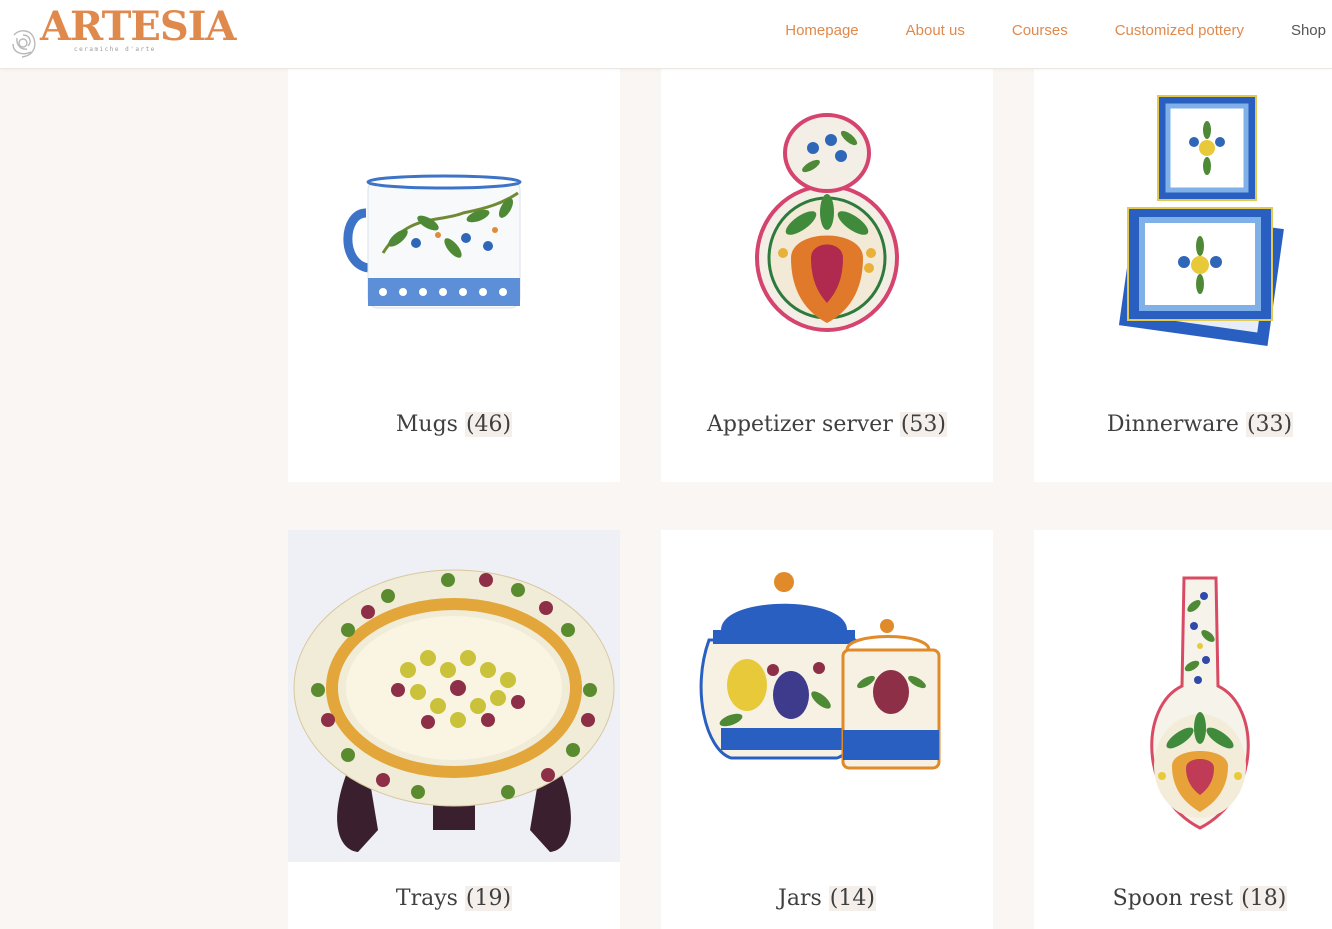 Image resolution: width=1332 pixels, height=929 pixels. I want to click on category-label: Trays (19), so click(454, 898).